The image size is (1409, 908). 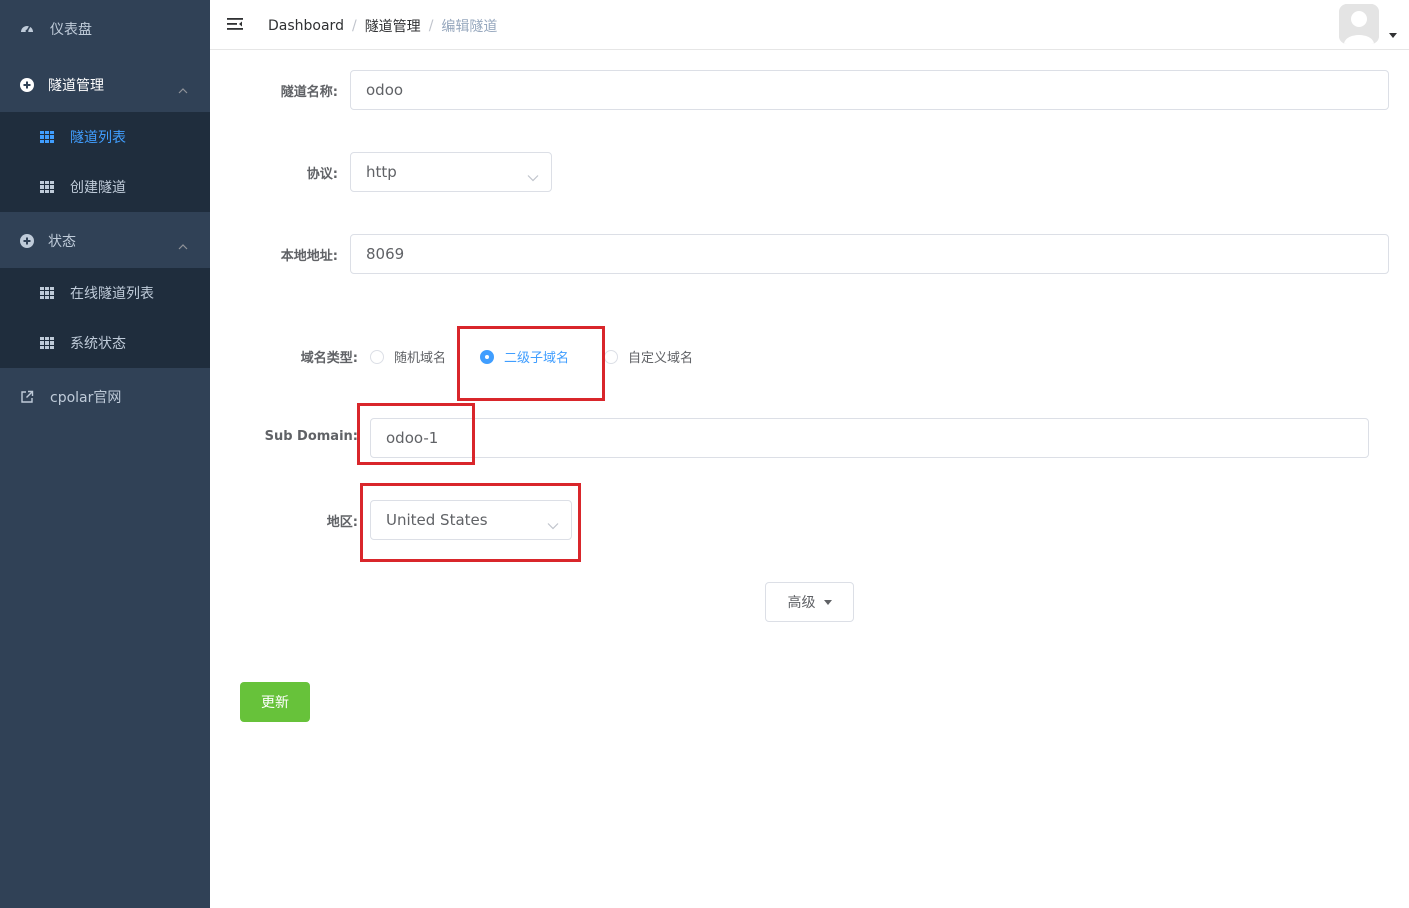 What do you see at coordinates (27, 397) in the screenshot?
I see `external-link-icon` at bounding box center [27, 397].